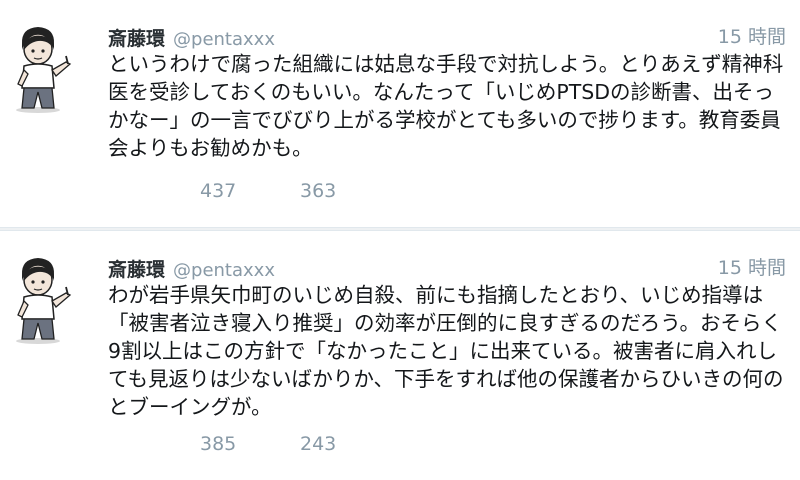  What do you see at coordinates (318, 191) in the screenshot?
I see `favorite-count: 363` at bounding box center [318, 191].